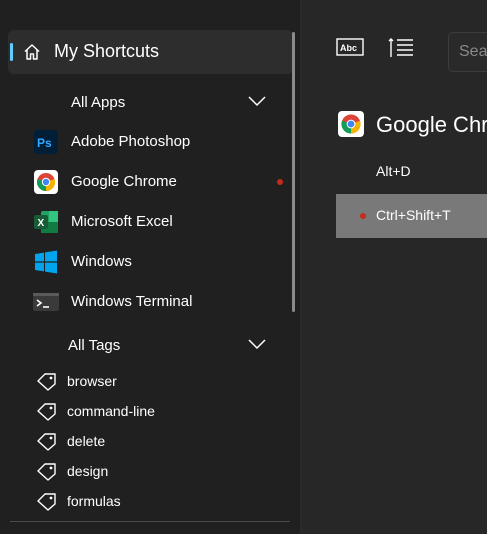 Image resolution: width=487 pixels, height=534 pixels. I want to click on sidebar-item-windows-terminal: Windows Terminal, so click(145, 302).